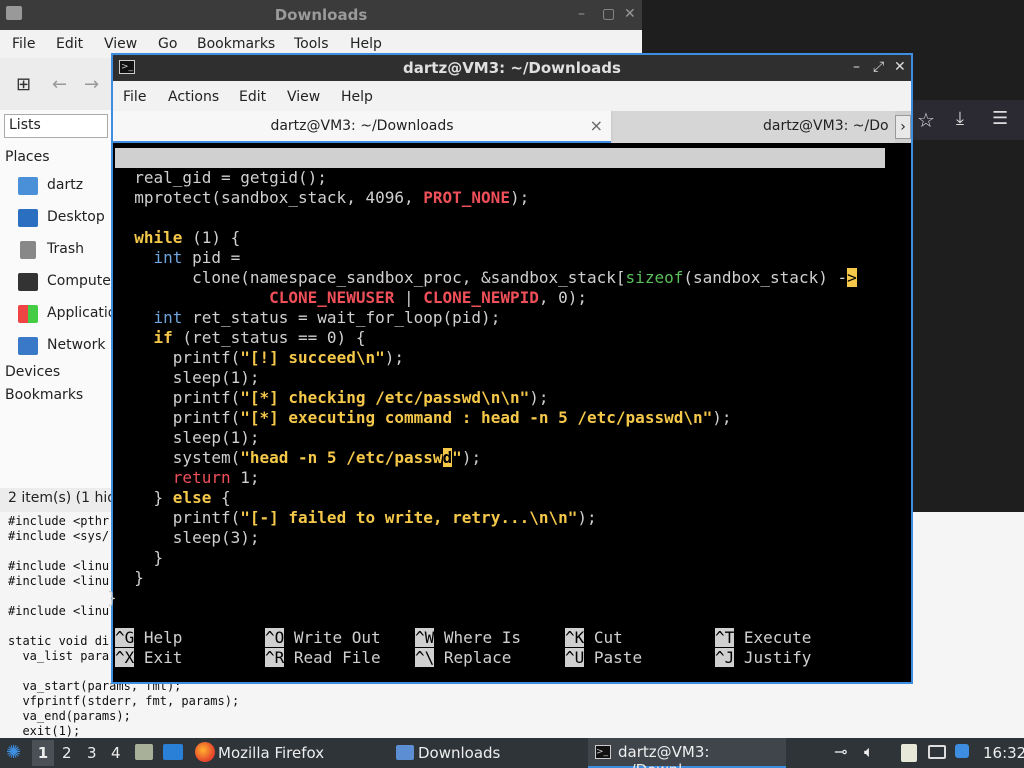 Image resolution: width=1024 pixels, height=768 pixels. Describe the element at coordinates (44, 731) in the screenshot. I see `bg-code-line: exit(1);` at that location.